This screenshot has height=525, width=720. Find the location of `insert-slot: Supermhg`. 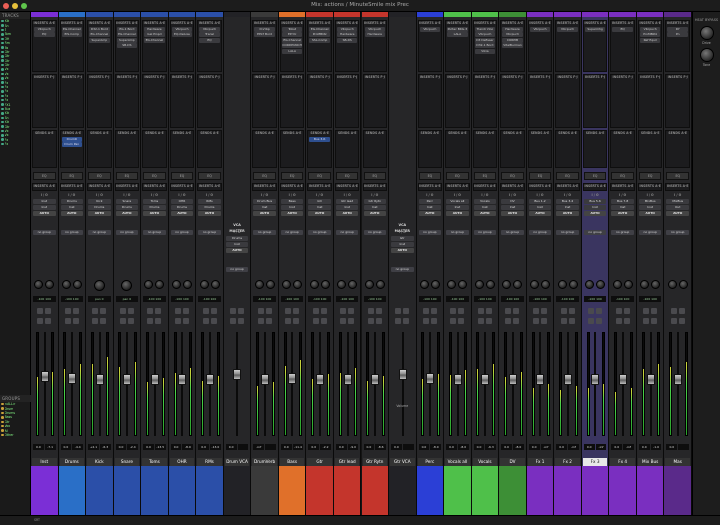

insert-slot: Supermhg is located at coordinates (595, 29).